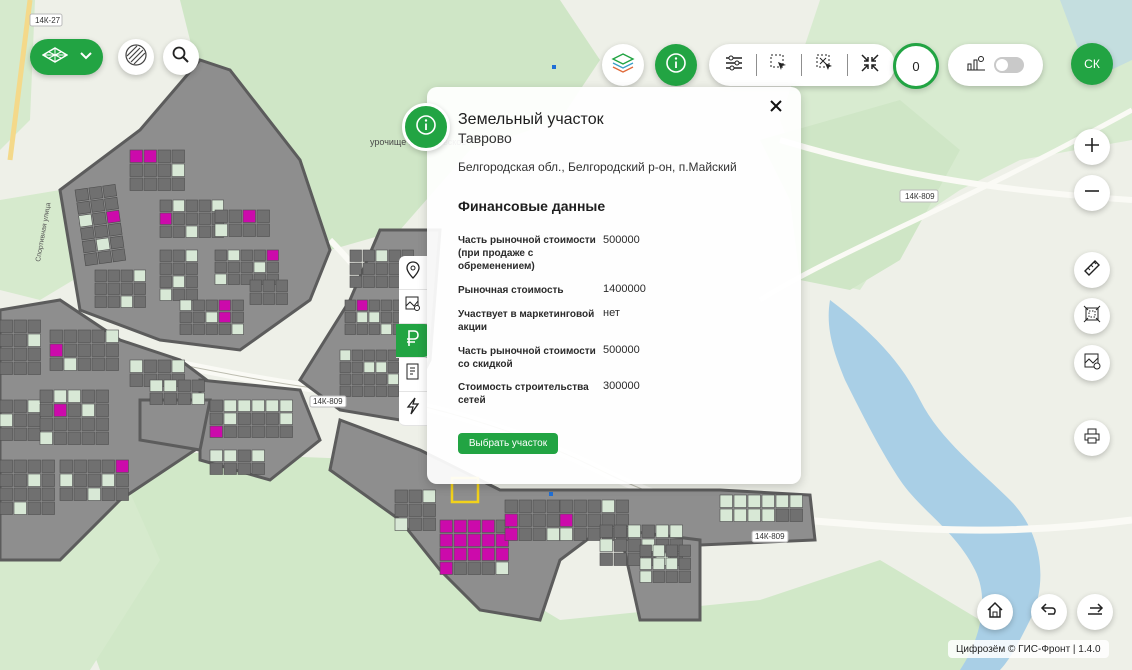  I want to click on undo-button, so click(1049, 612).